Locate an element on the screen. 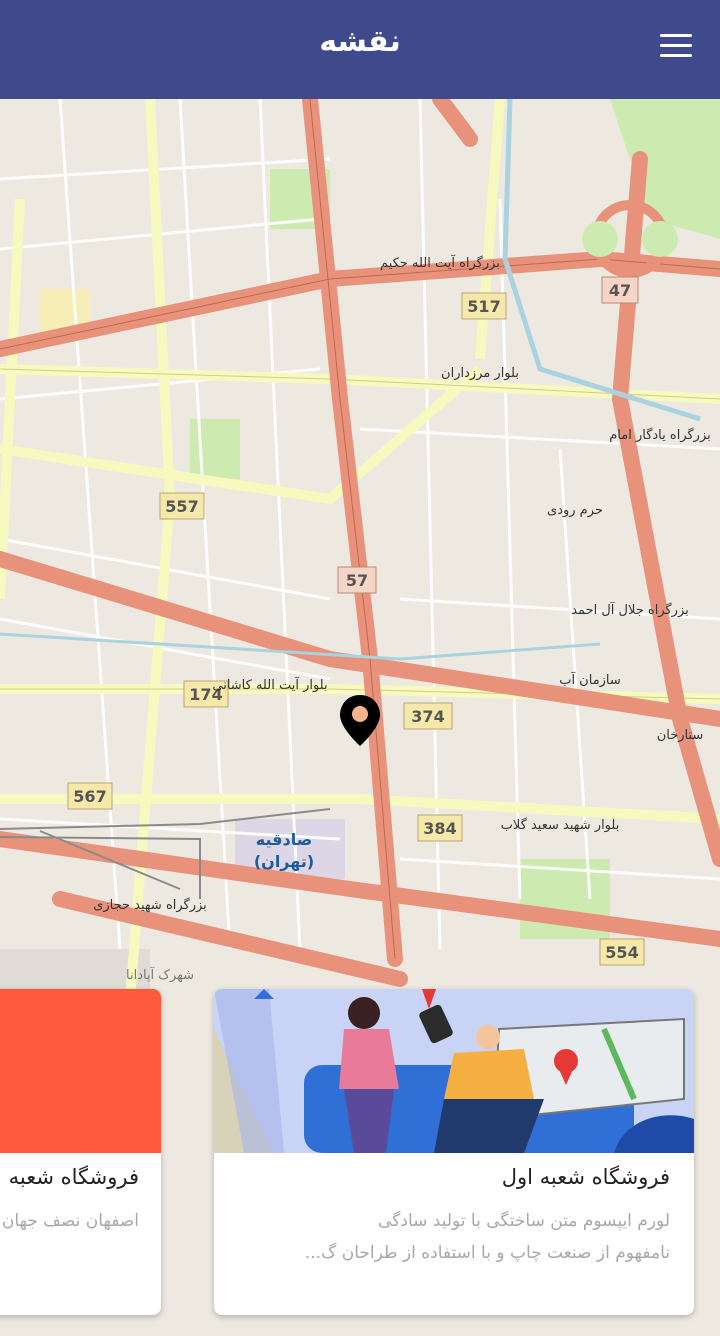 The image size is (720, 1336). page-title: نقشه is located at coordinates (360, 41).